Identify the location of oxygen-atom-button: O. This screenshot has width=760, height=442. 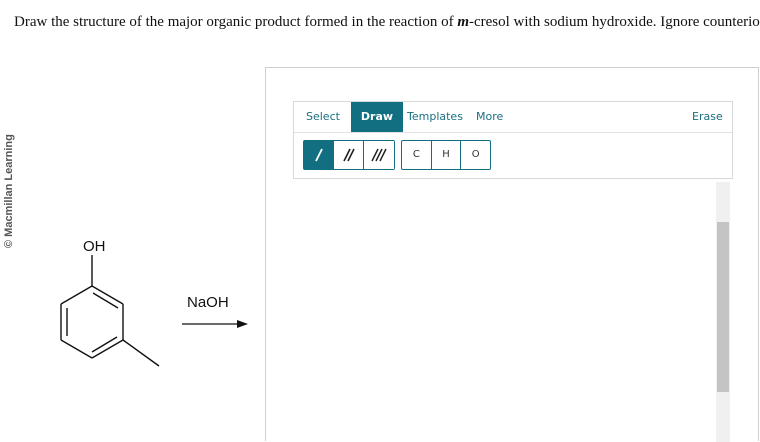
(475, 155).